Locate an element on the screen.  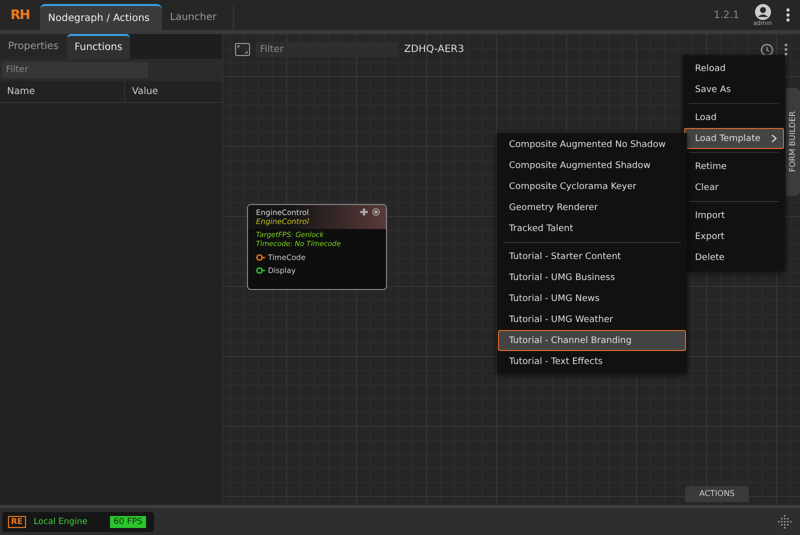
menu-item: Save As is located at coordinates (734, 89).